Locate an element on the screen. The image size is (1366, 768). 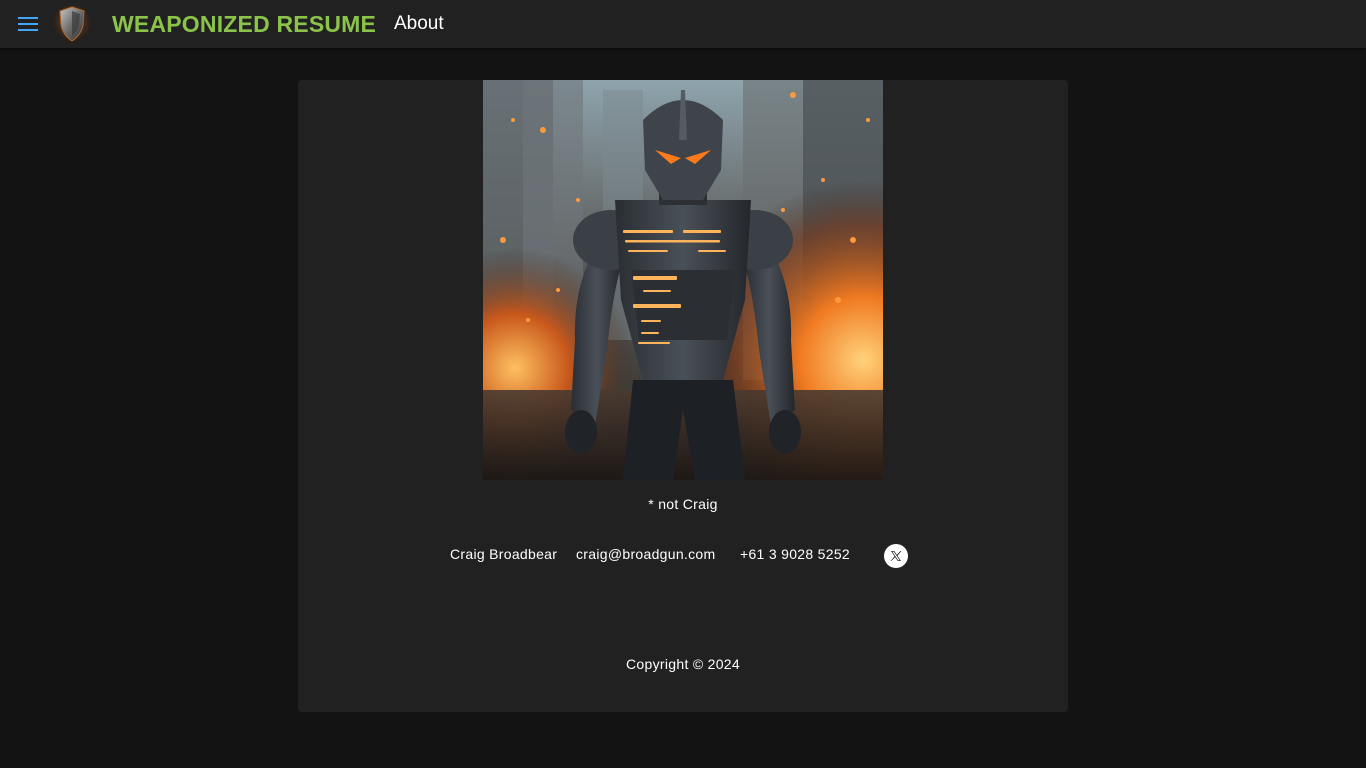
hamburger-menu-icon is located at coordinates (28, 24).